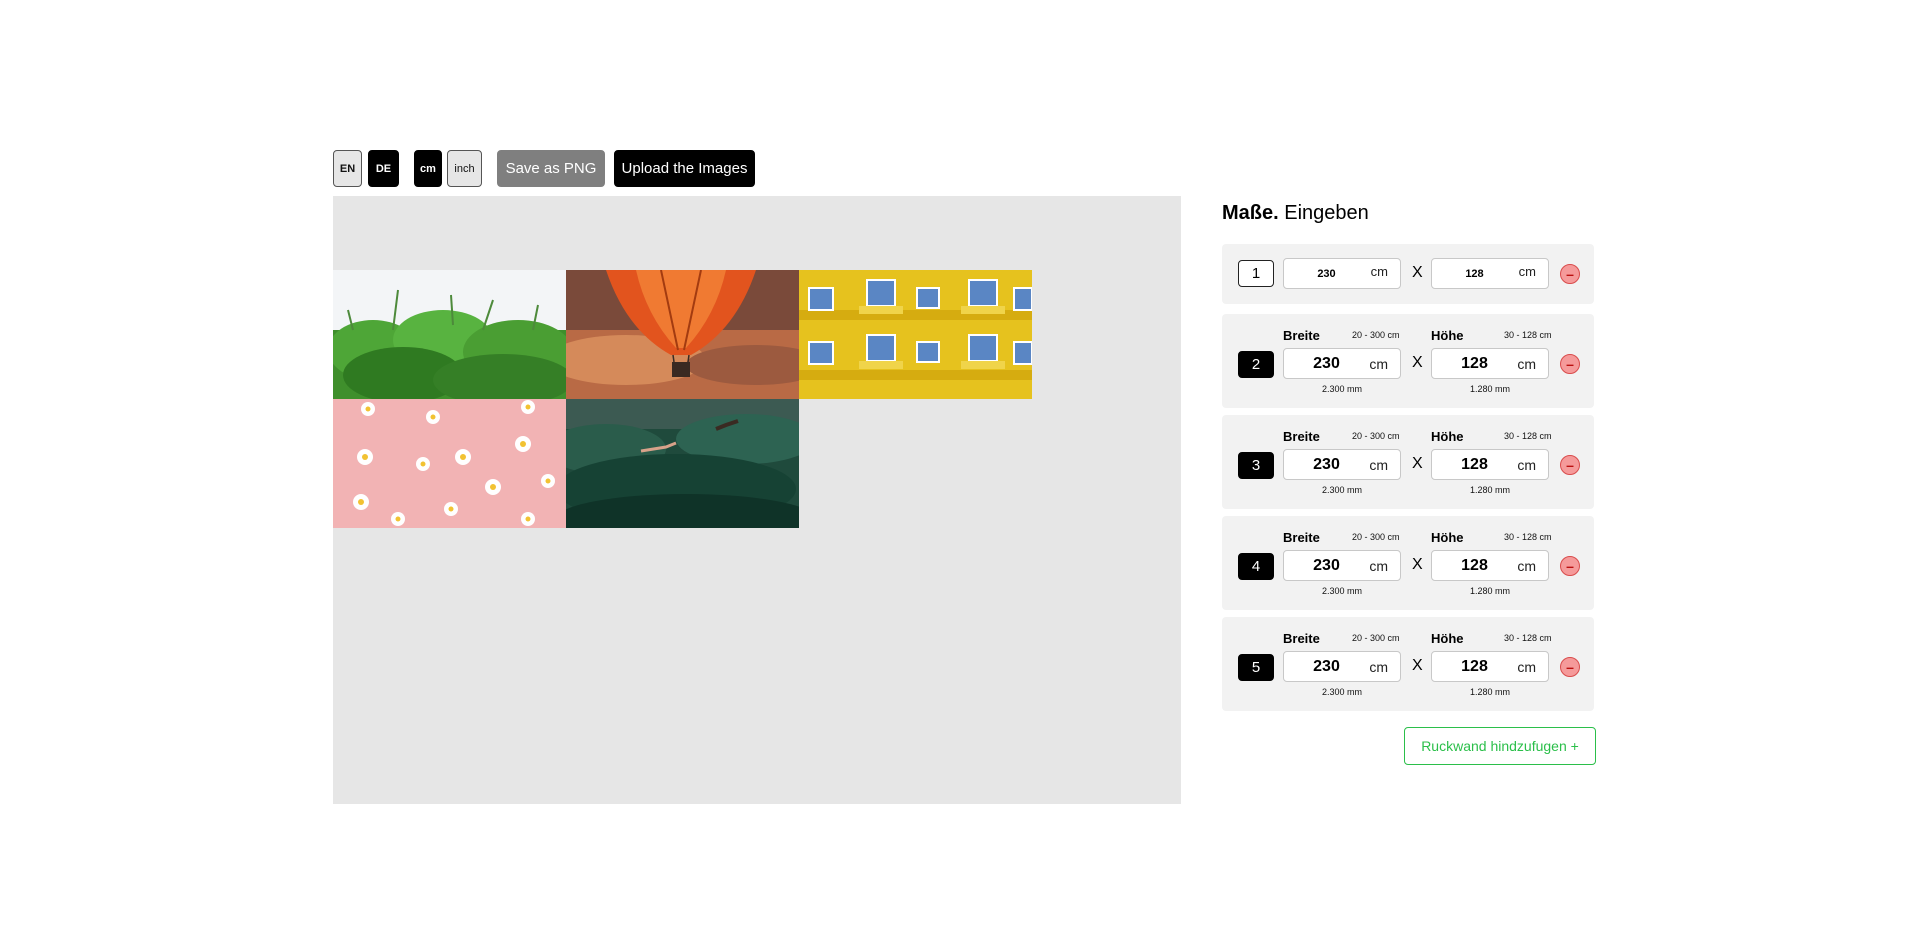  I want to click on add-back-panel-button: Ruckwand hindzufugen +, so click(1500, 746).